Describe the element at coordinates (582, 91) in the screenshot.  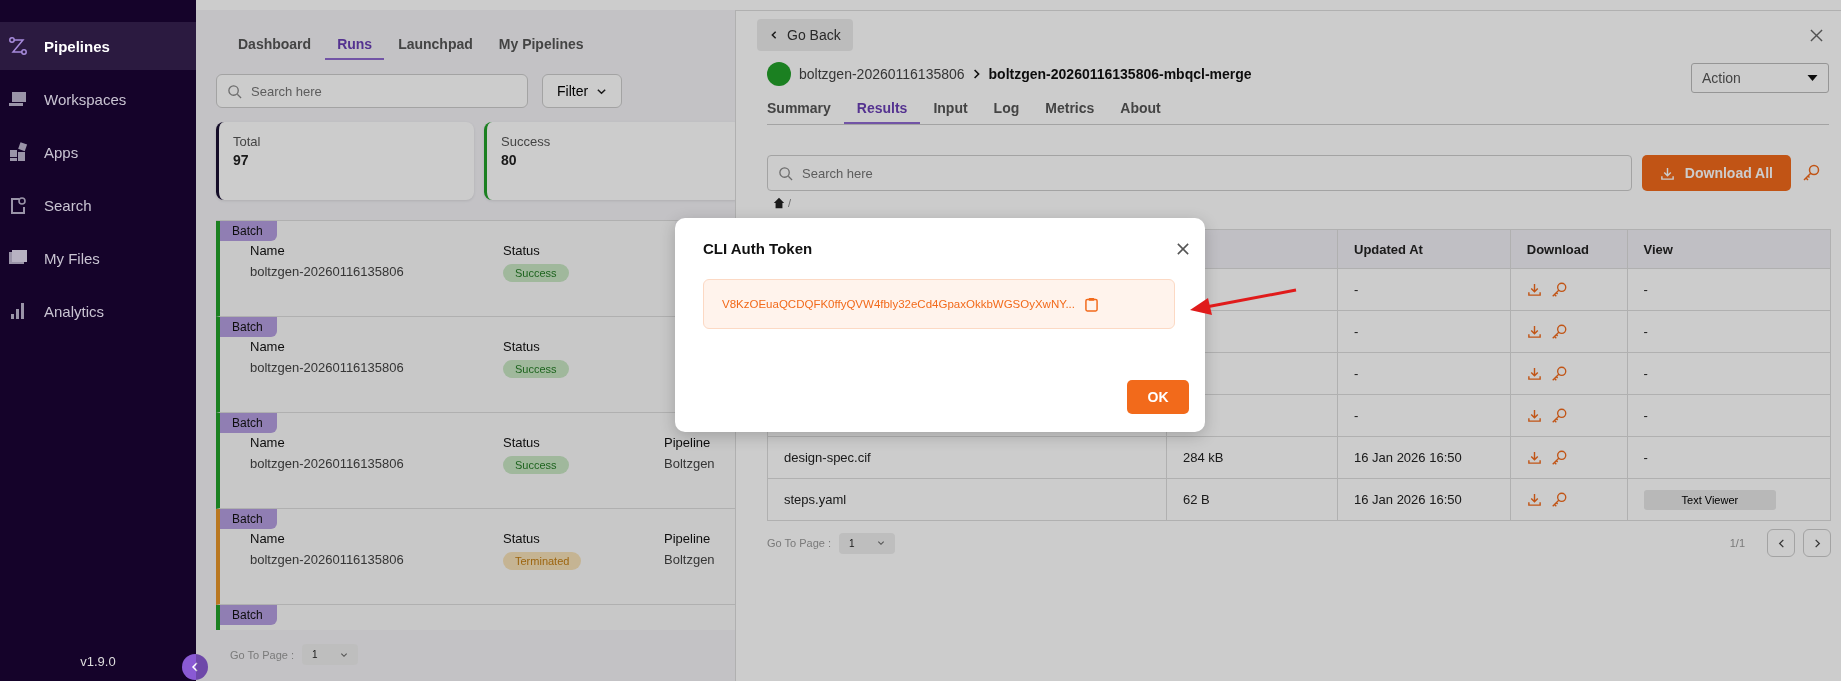
I see `filter-button: Filter` at that location.